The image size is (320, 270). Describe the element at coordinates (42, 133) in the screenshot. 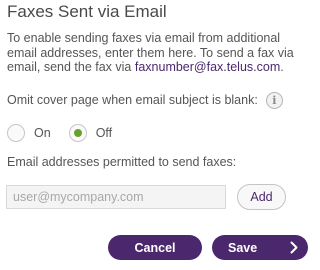

I see `radio-on-label: On` at that location.